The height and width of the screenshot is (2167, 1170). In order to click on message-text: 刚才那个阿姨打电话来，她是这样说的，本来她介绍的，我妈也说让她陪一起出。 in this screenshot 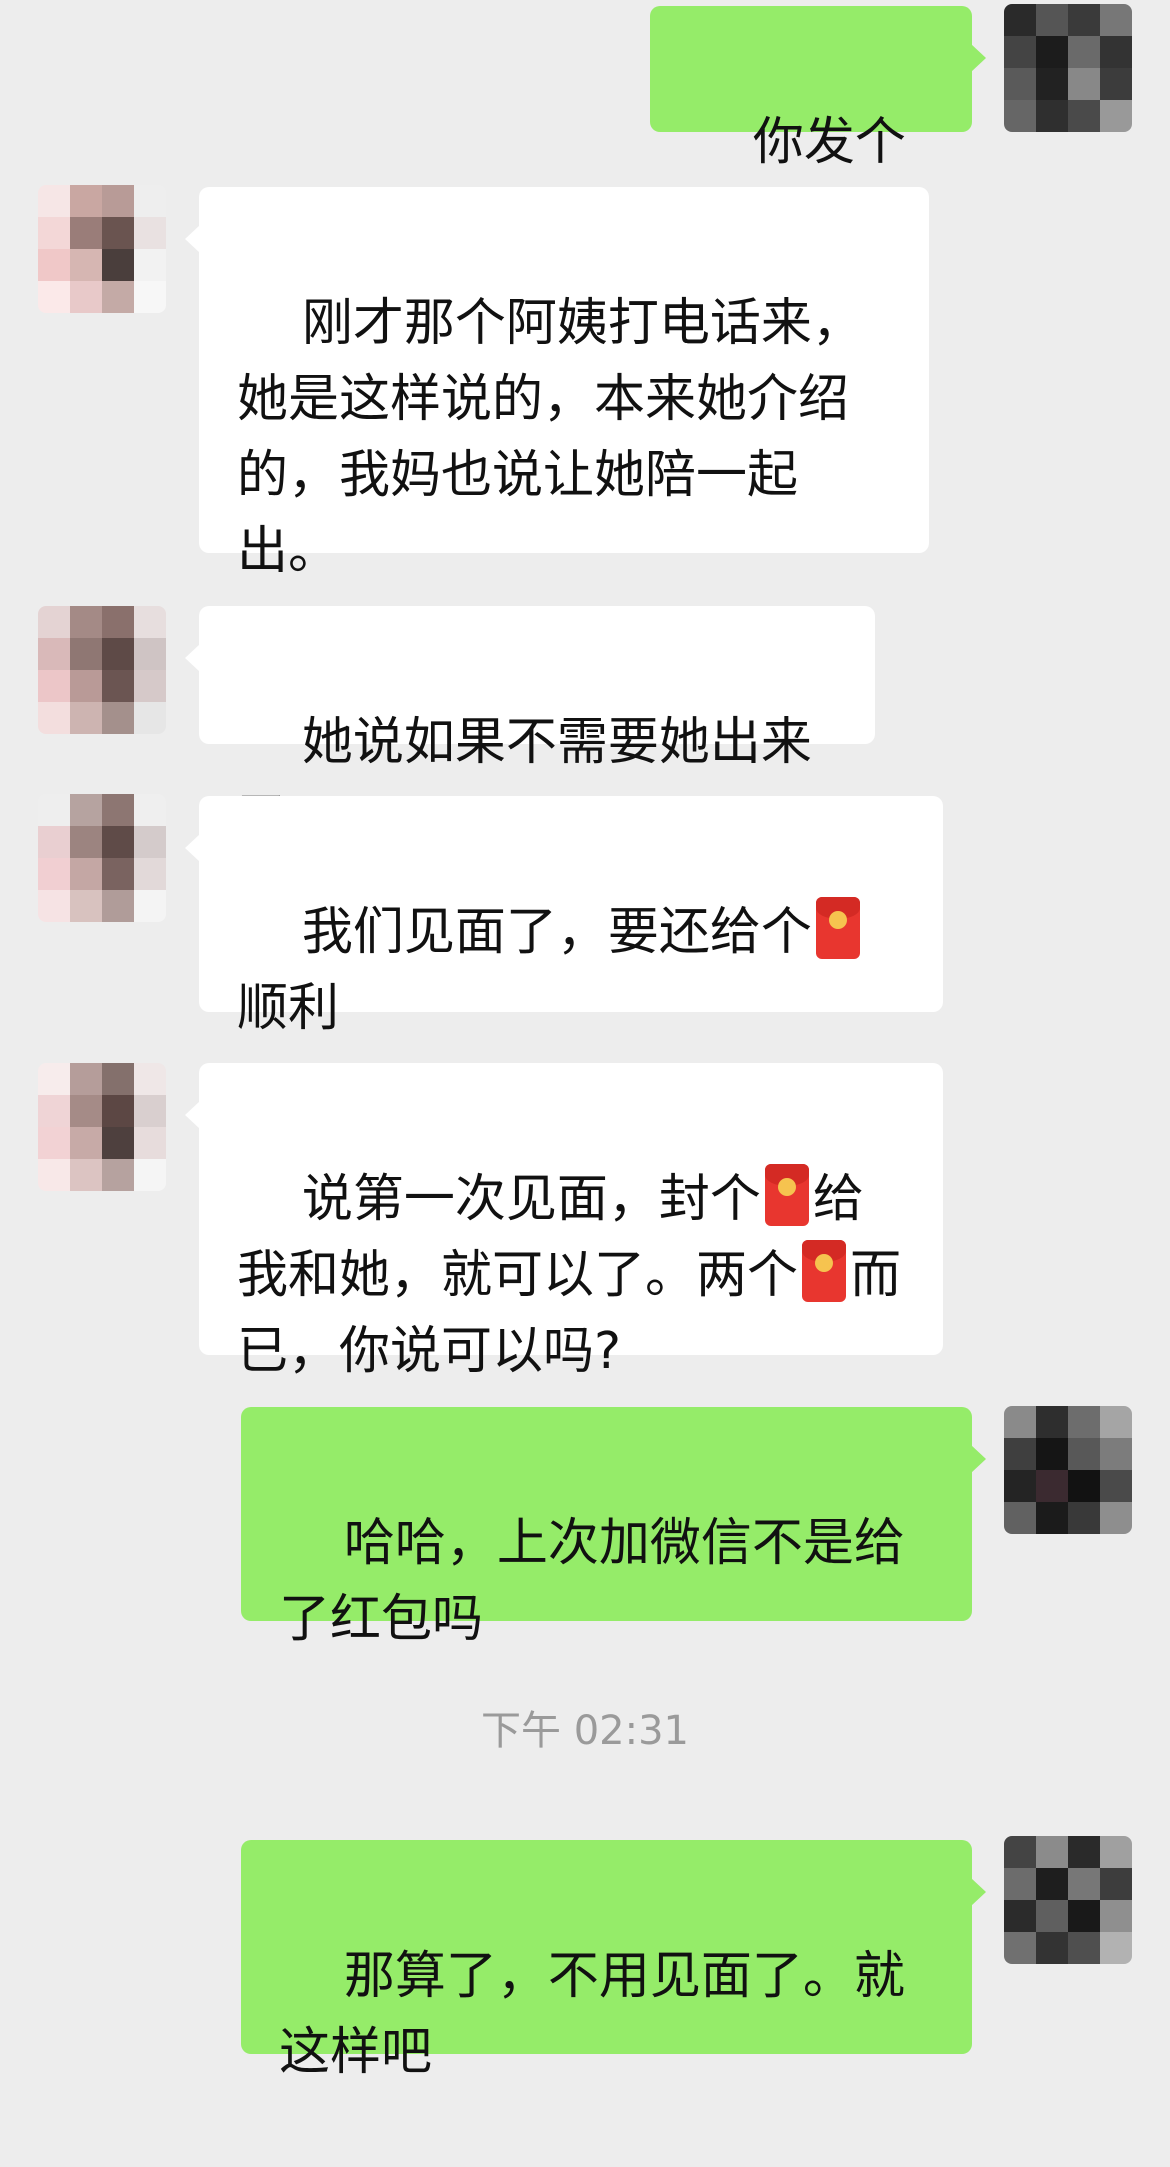, I will do `click(550, 437)`.